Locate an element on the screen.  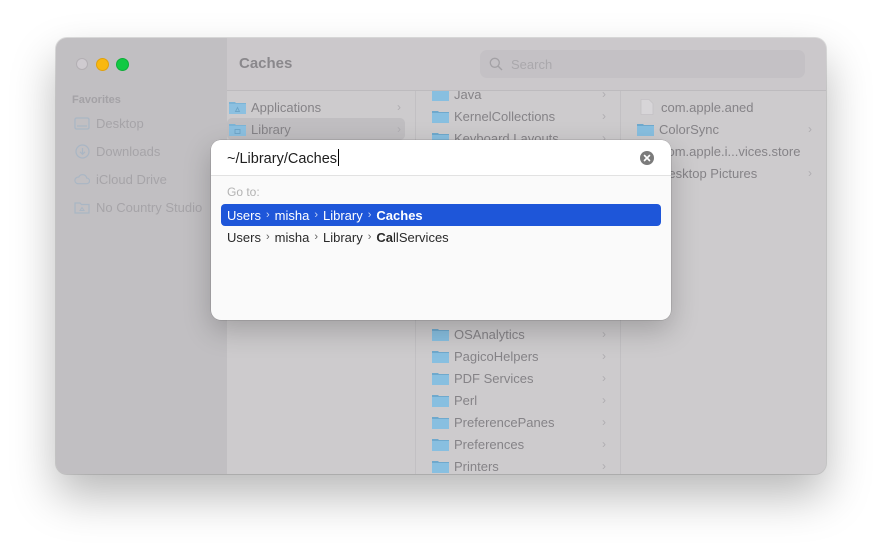
column-item: KernelCollections › is located at coordinates (518, 116).